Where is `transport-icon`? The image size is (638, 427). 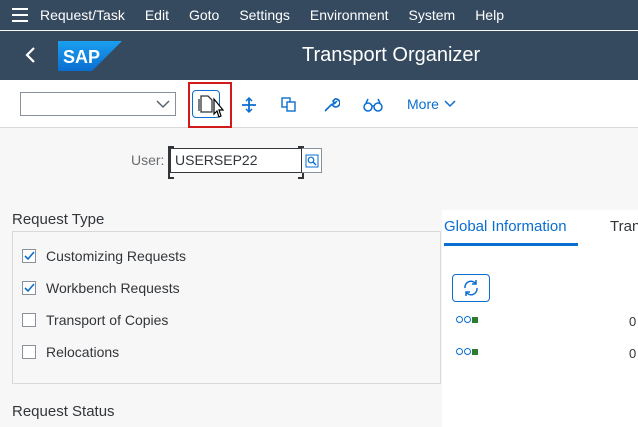
transport-icon is located at coordinates (249, 105).